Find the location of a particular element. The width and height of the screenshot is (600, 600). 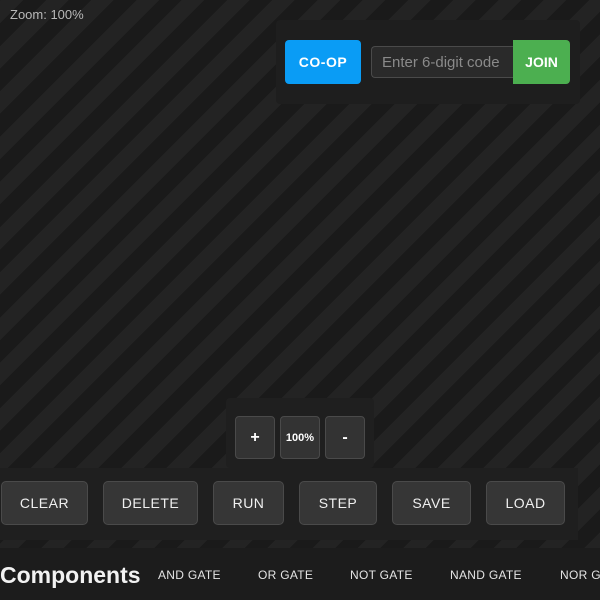

run-button: RUN is located at coordinates (248, 503).